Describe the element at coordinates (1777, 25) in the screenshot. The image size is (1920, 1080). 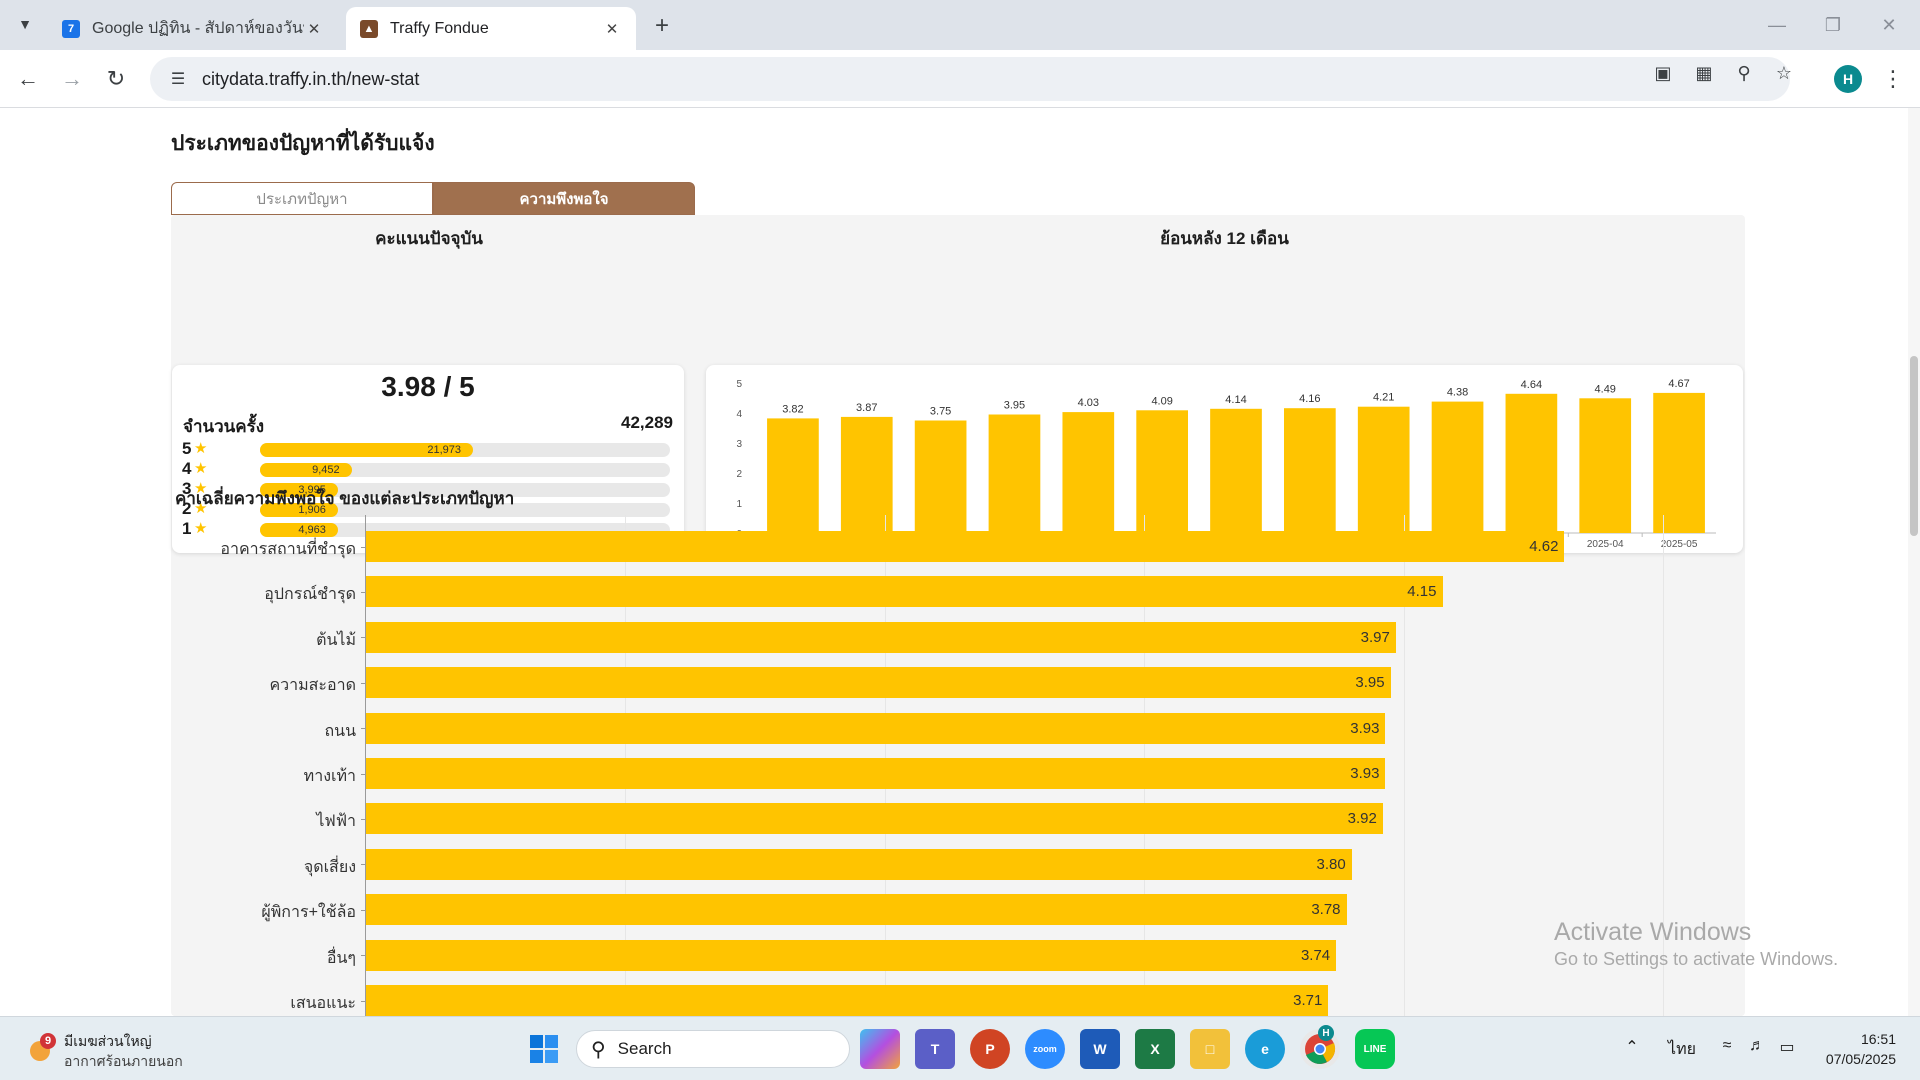
I see `minimize-icon: —` at that location.